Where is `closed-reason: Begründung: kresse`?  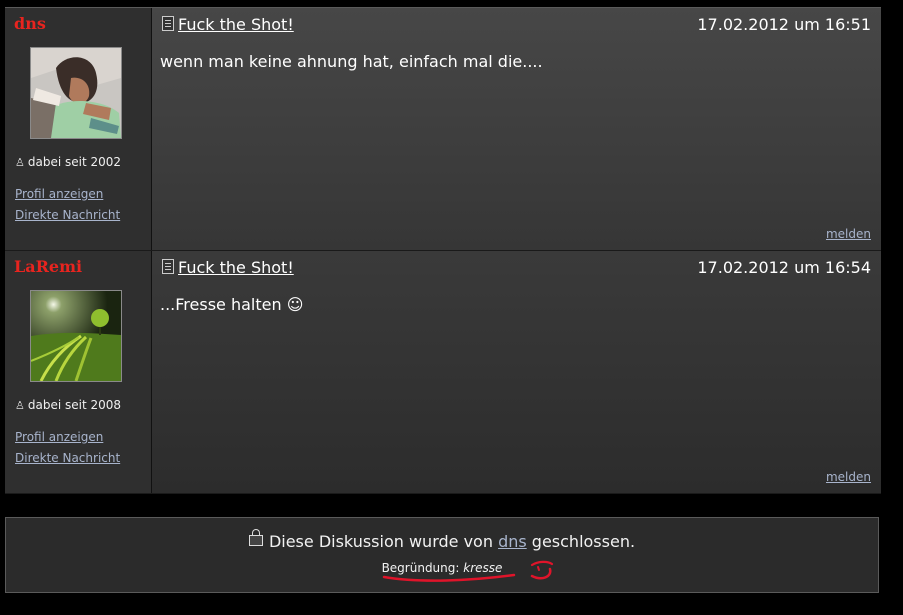 closed-reason: Begründung: kresse is located at coordinates (442, 568).